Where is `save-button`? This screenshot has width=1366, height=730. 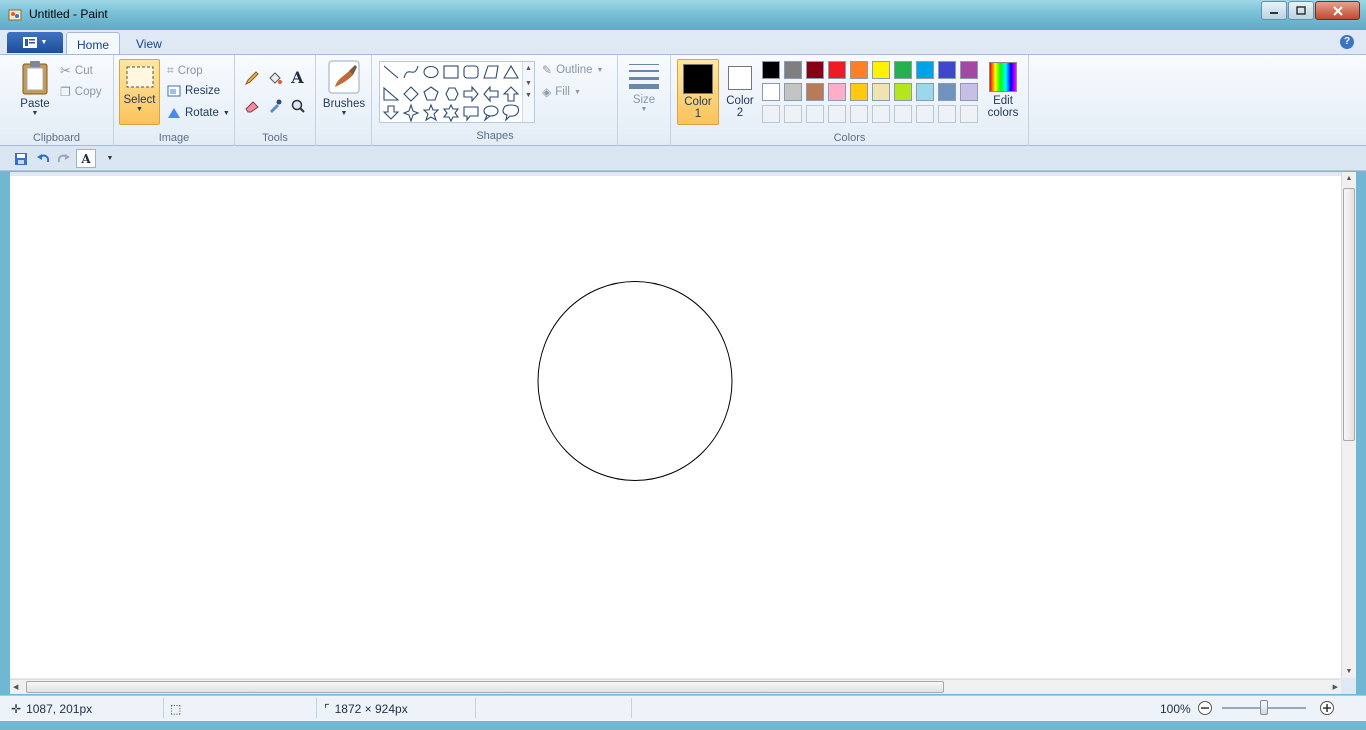 save-button is located at coordinates (21, 158).